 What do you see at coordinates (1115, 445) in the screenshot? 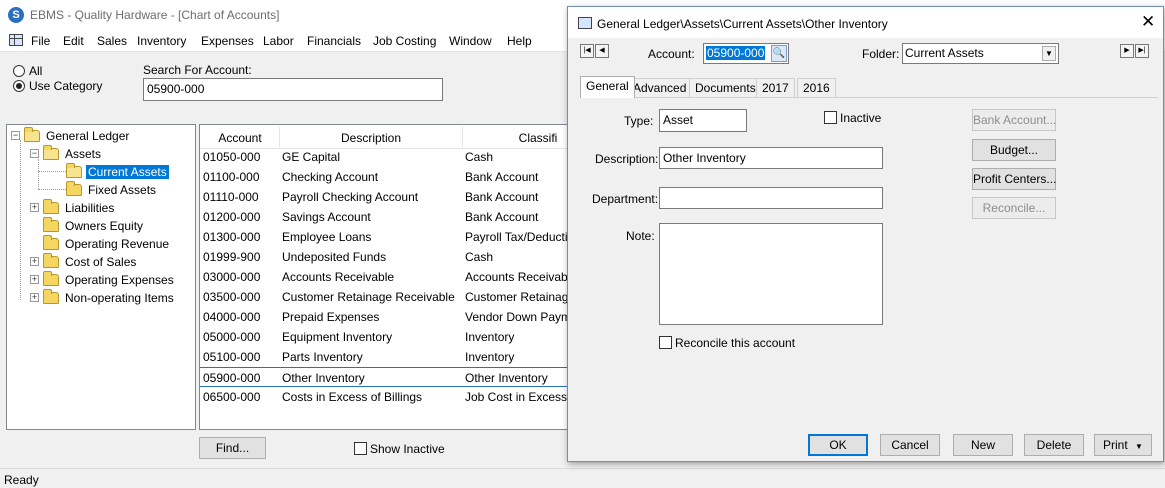
I see `print-button-label: Print` at bounding box center [1115, 445].